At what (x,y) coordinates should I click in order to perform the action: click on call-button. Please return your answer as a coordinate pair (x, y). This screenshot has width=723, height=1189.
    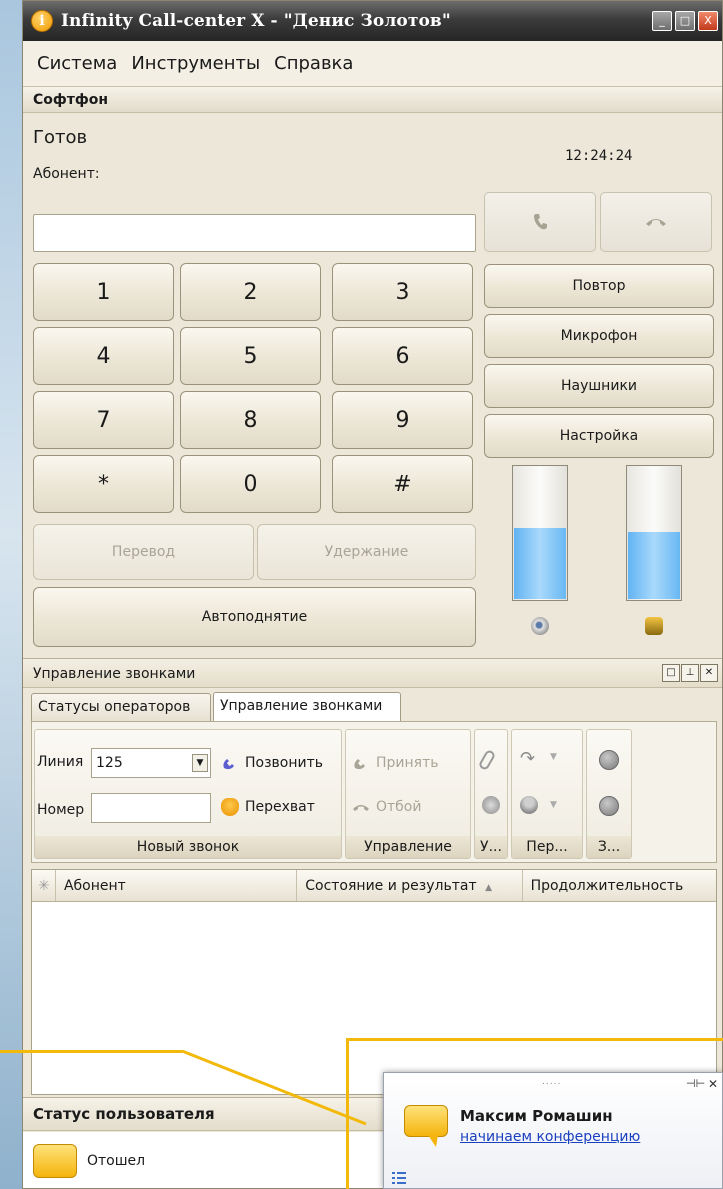
    Looking at the image, I should click on (540, 222).